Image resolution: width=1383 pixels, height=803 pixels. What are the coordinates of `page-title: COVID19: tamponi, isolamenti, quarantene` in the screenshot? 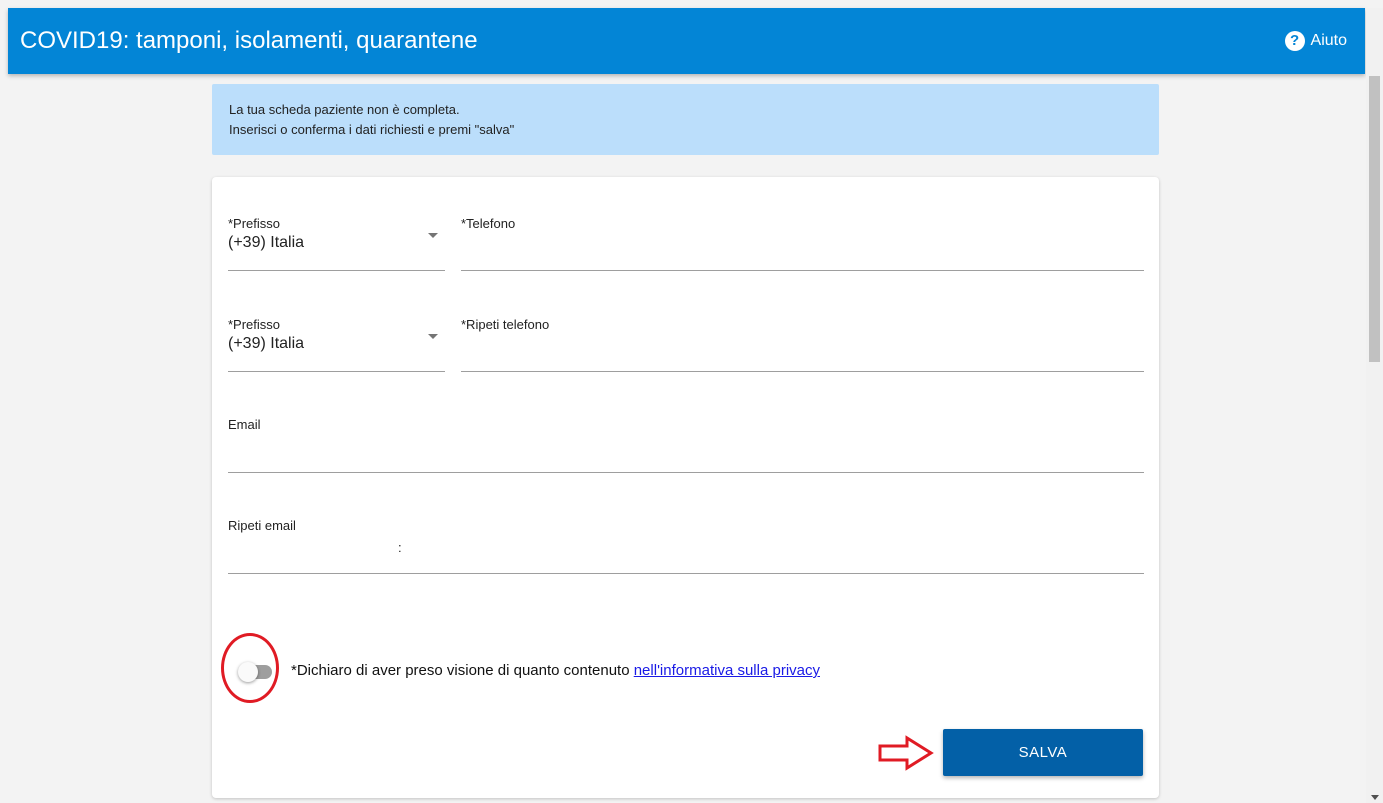 It's located at (249, 40).